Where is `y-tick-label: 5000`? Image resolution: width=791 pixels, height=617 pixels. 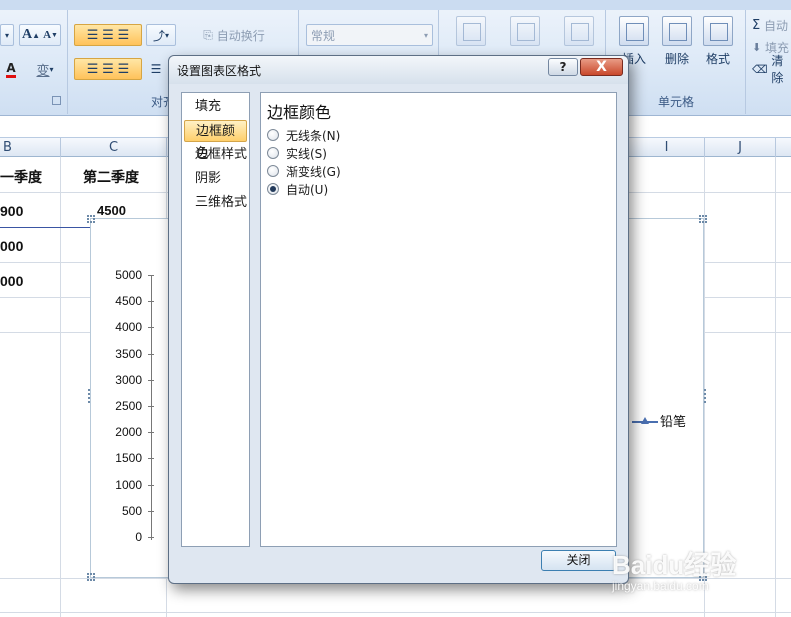
y-tick-label: 5000 is located at coordinates (128, 275).